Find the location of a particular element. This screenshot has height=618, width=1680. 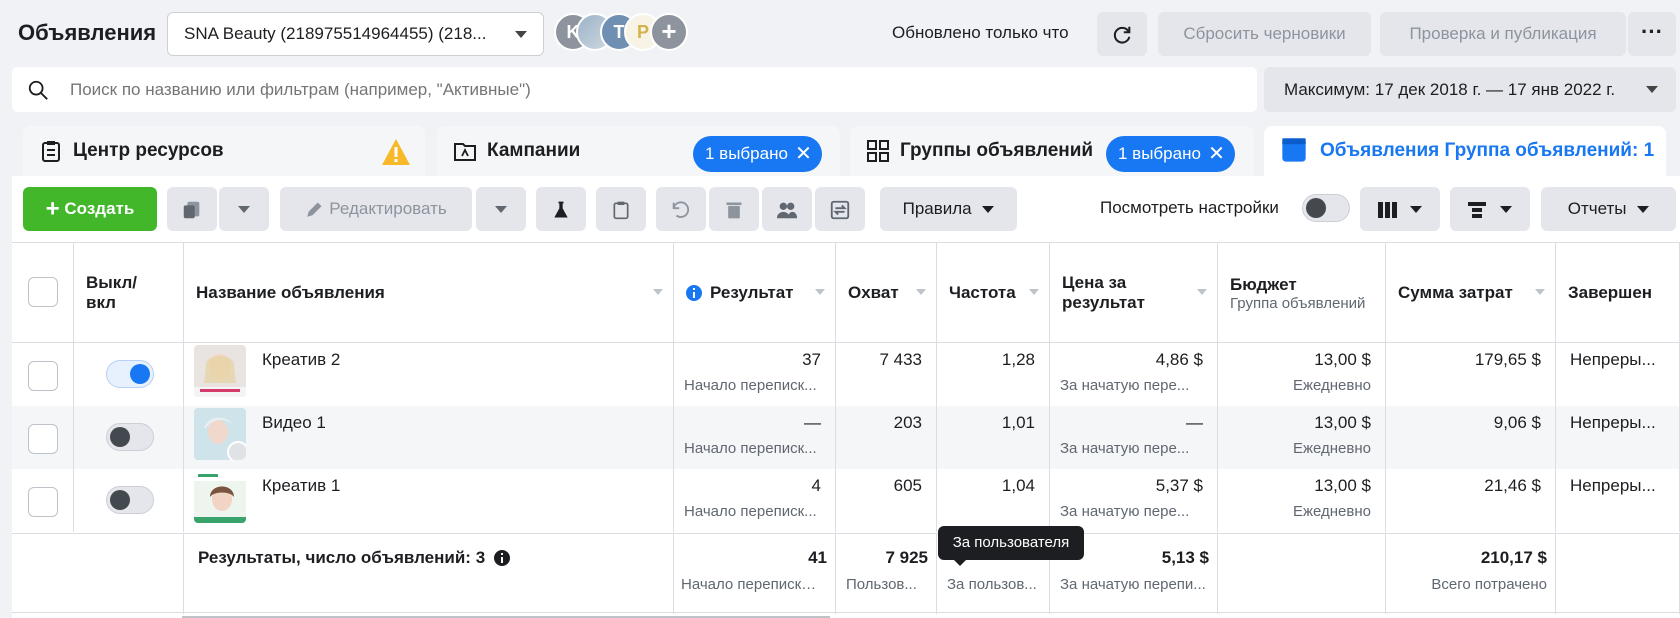

more-options-button: ··· is located at coordinates (1652, 34).